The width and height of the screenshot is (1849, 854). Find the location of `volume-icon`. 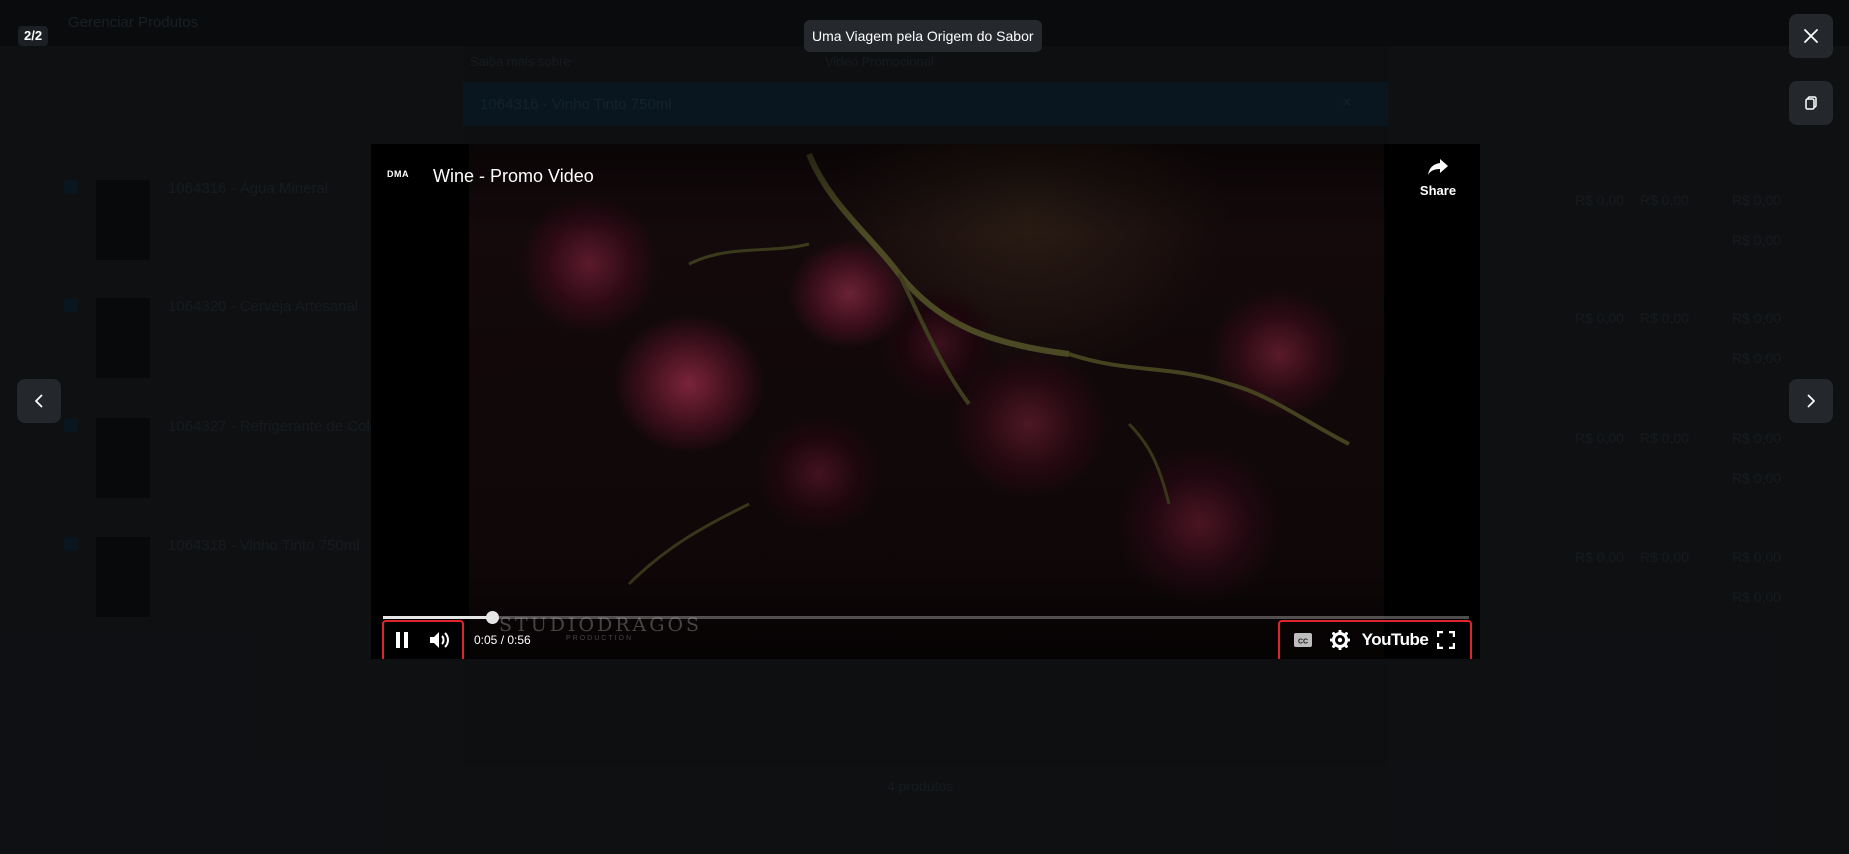

volume-icon is located at coordinates (439, 640).